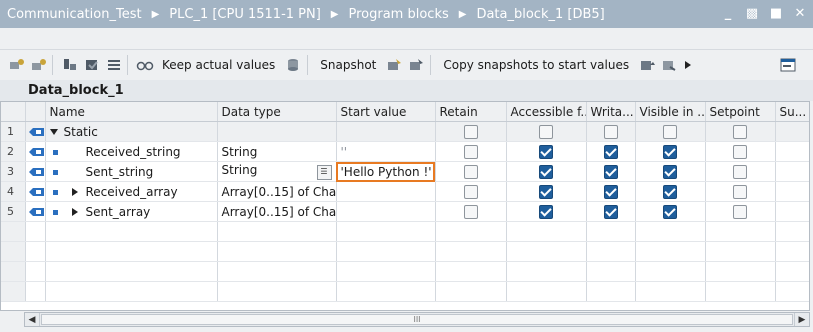 This screenshot has width=813, height=332. I want to click on row-name-cell: Received_string, so click(131, 151).